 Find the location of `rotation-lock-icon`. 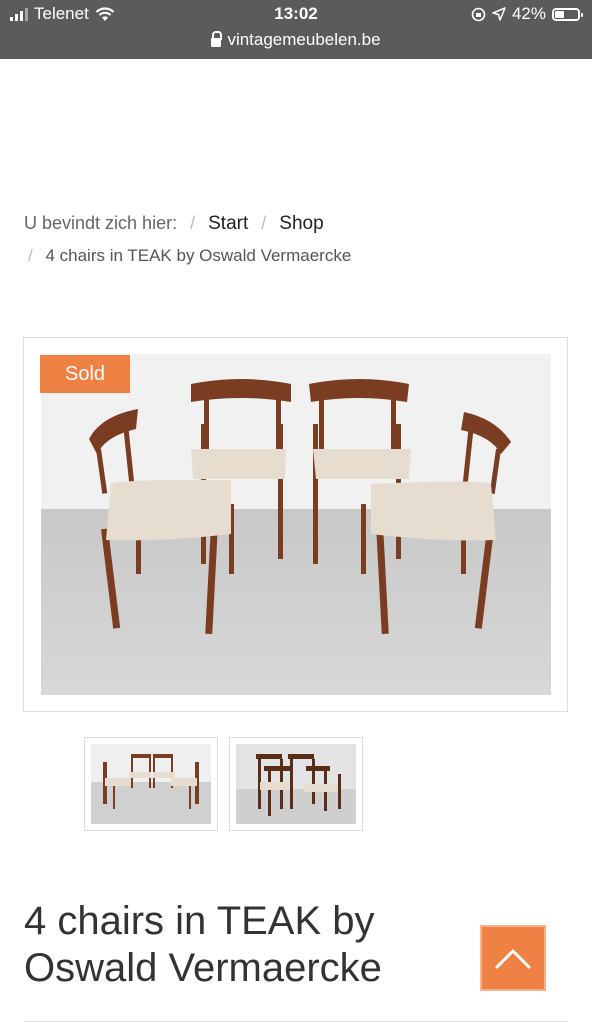

rotation-lock-icon is located at coordinates (478, 14).